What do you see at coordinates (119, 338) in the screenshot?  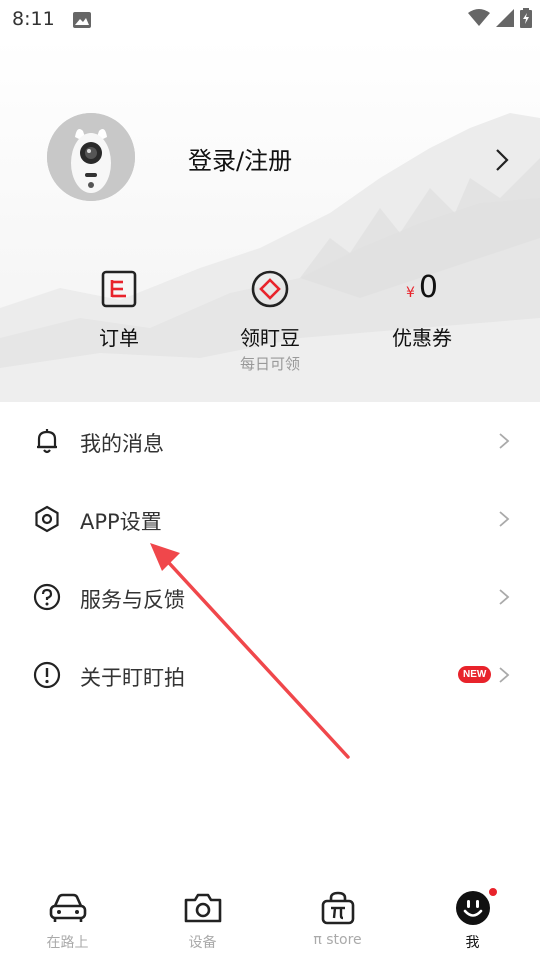 I see `orders-label: 订单` at bounding box center [119, 338].